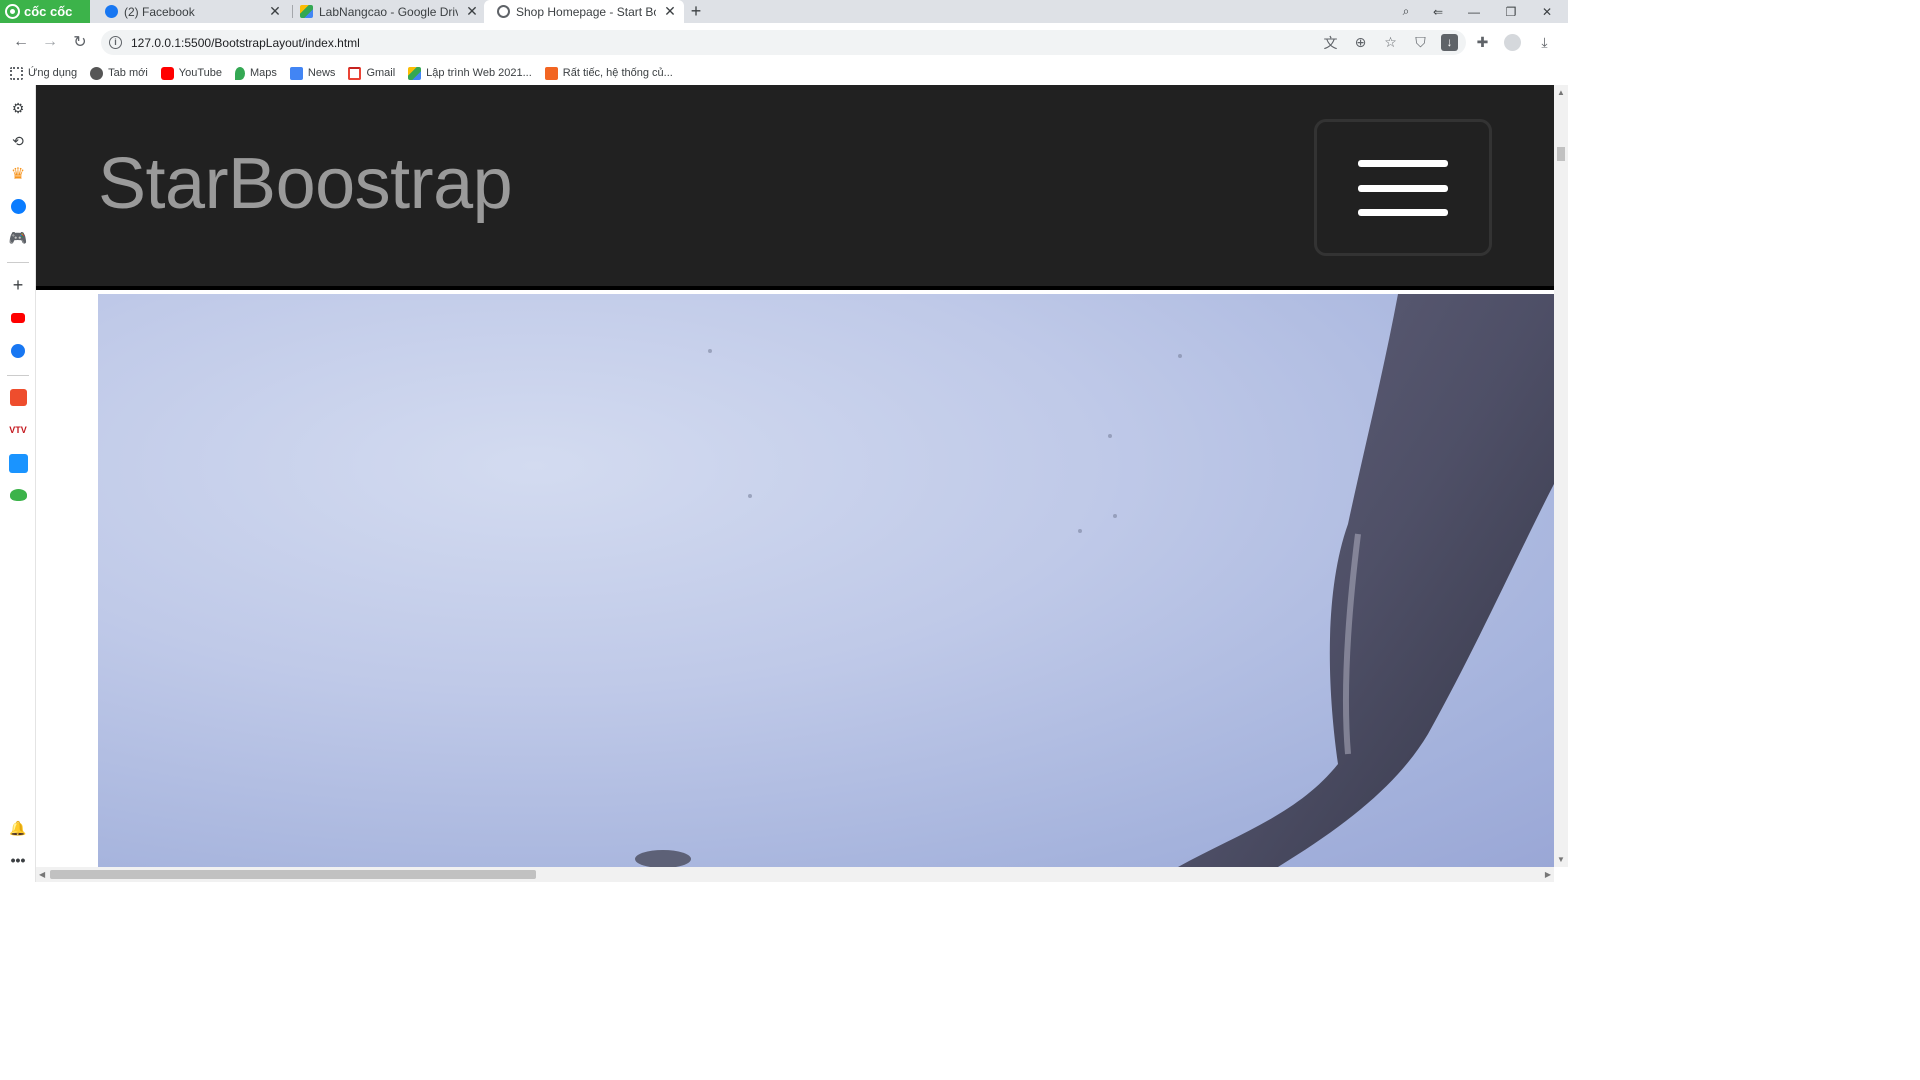  What do you see at coordinates (18, 174) in the screenshot?
I see `crown-icon: ♛` at bounding box center [18, 174].